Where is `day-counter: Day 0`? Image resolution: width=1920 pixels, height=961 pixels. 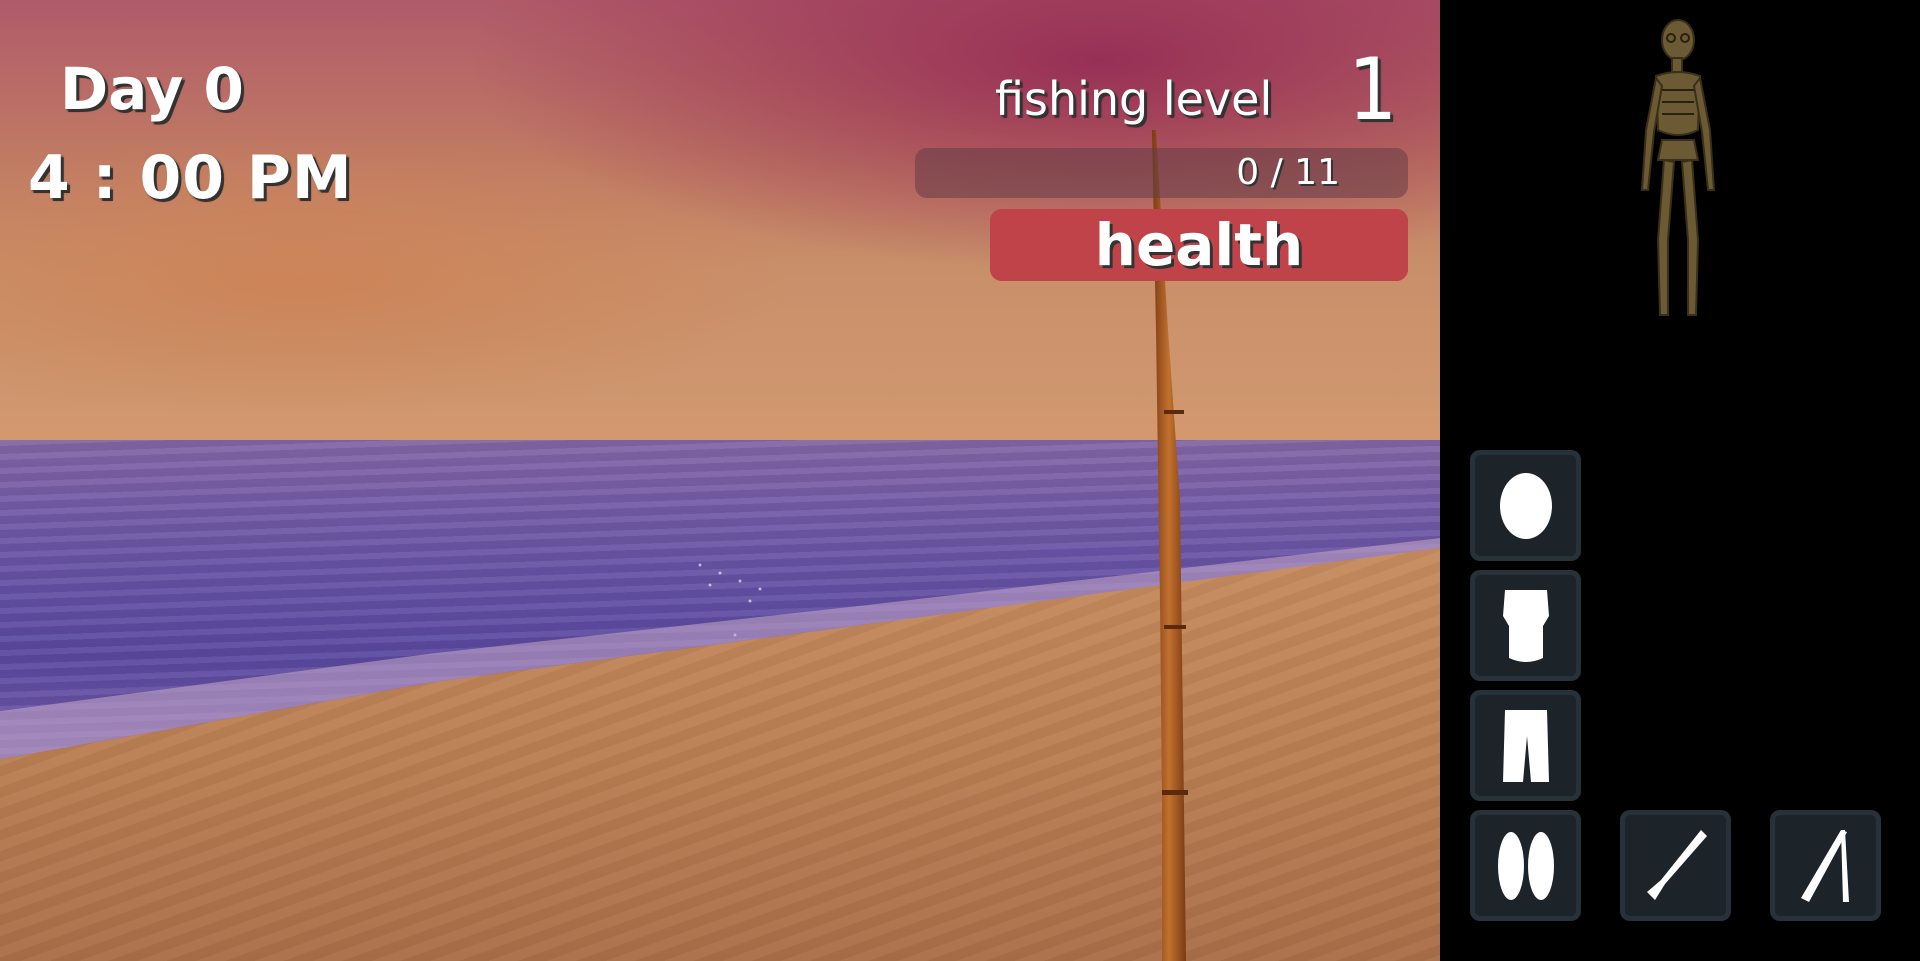 day-counter: Day 0 is located at coordinates (152, 89).